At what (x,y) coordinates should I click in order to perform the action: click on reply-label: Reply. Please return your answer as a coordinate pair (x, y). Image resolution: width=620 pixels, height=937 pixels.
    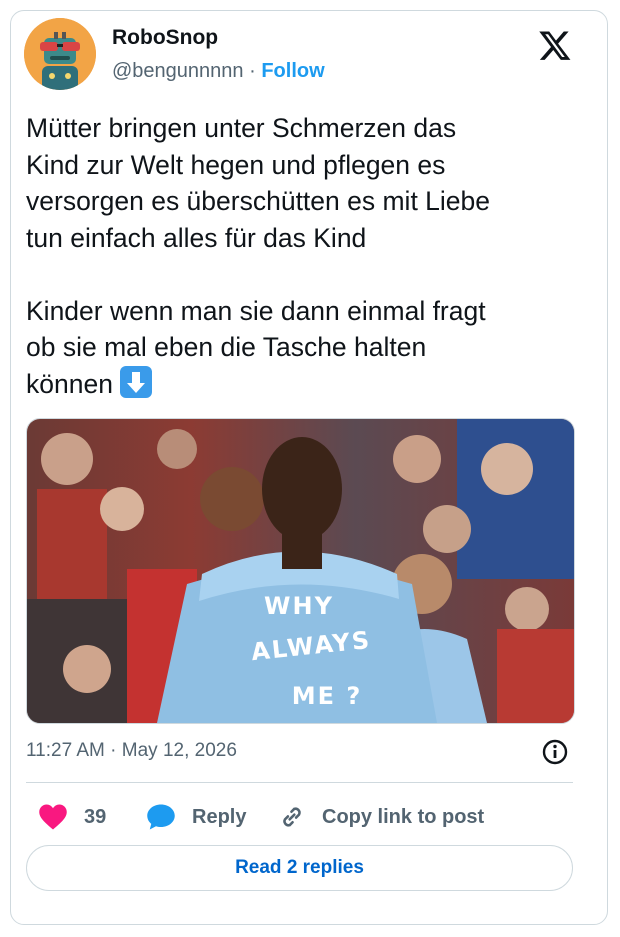
    Looking at the image, I should click on (219, 816).